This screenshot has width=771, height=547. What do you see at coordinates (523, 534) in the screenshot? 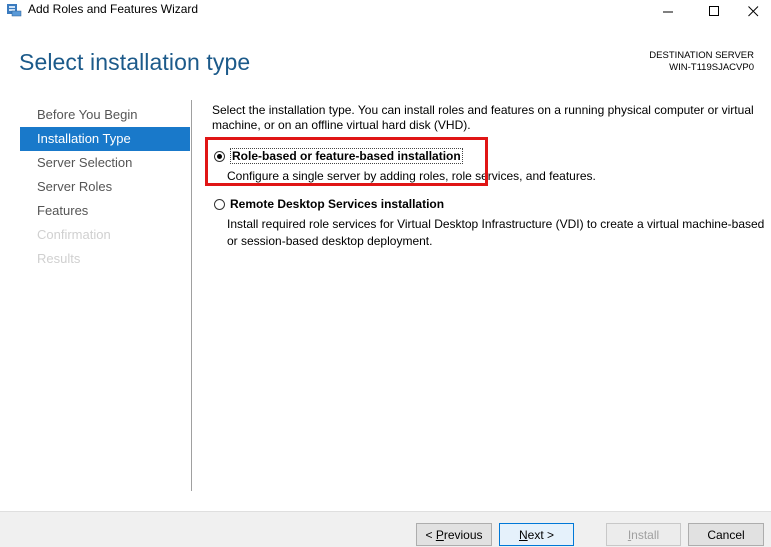
I see `next-accel: N` at bounding box center [523, 534].